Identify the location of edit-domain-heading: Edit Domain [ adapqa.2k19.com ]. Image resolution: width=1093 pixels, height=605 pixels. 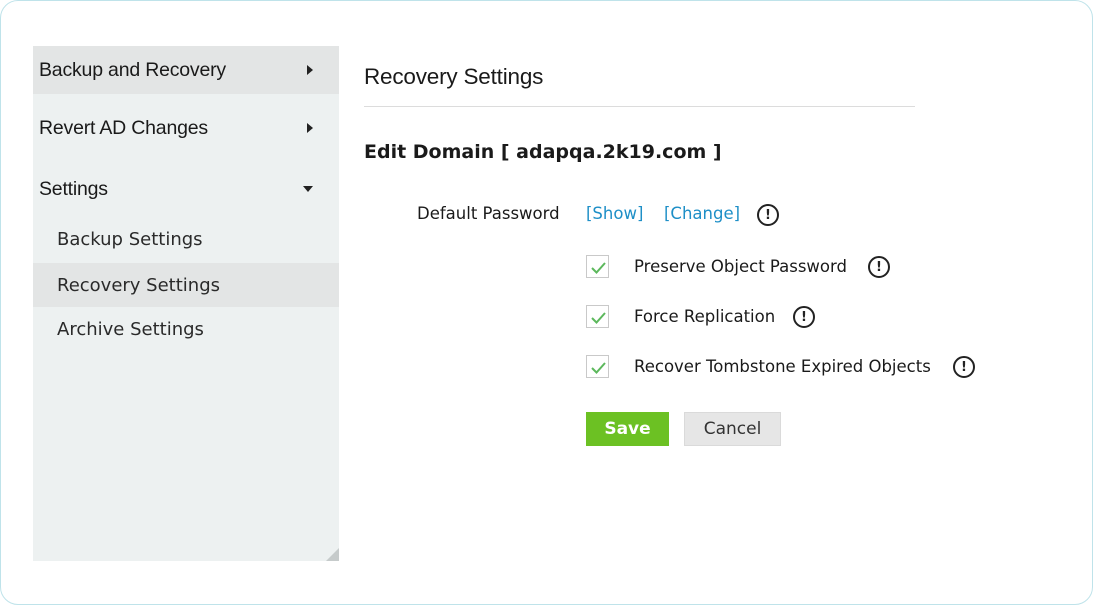
(543, 152).